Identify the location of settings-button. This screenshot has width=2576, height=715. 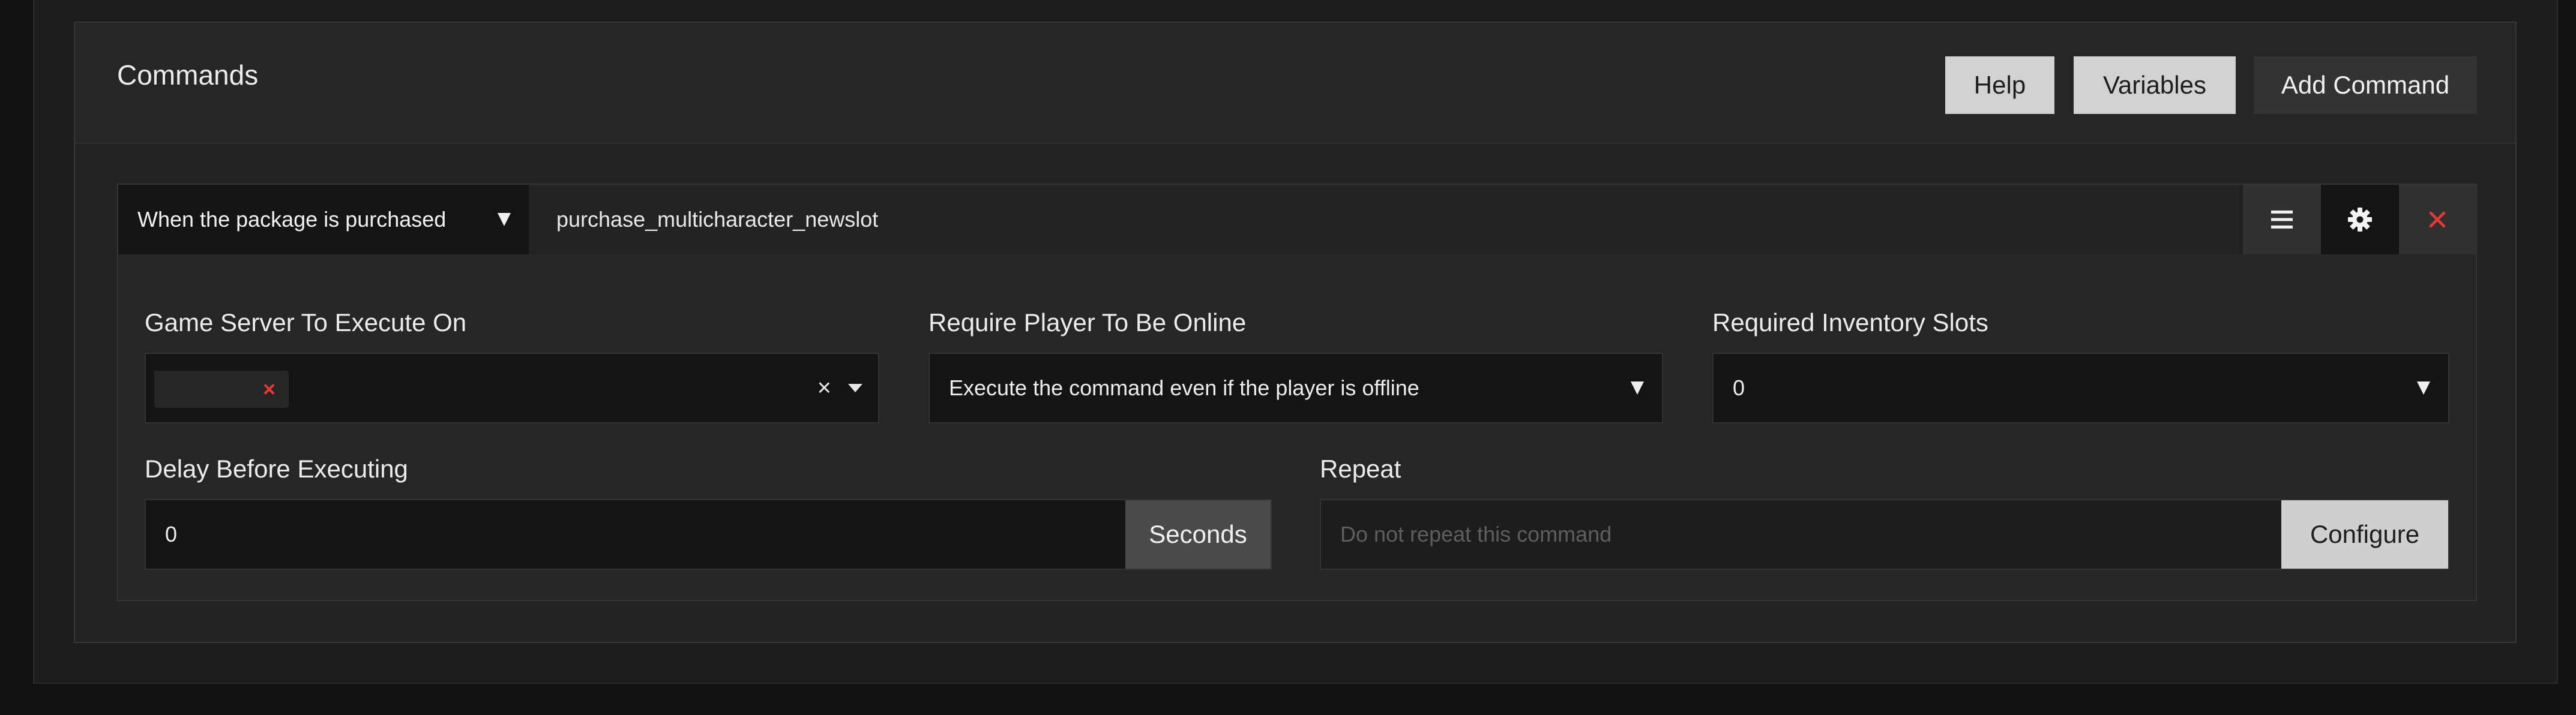
(2360, 219).